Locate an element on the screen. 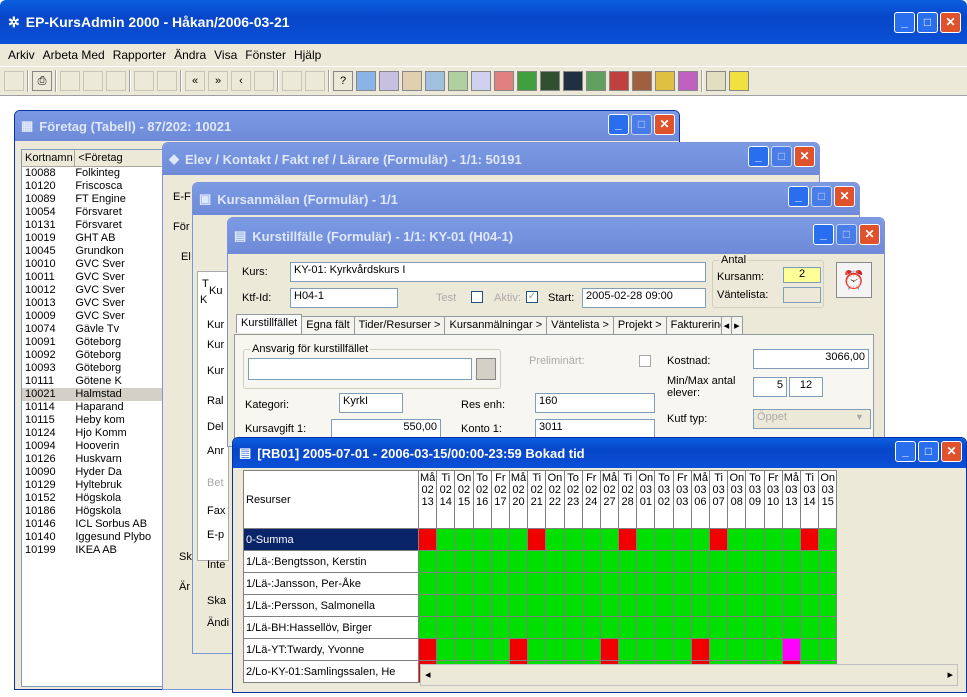 The width and height of the screenshot is (967, 697). table-row: 10140 Iggesund Plybo is located at coordinates (96, 537).